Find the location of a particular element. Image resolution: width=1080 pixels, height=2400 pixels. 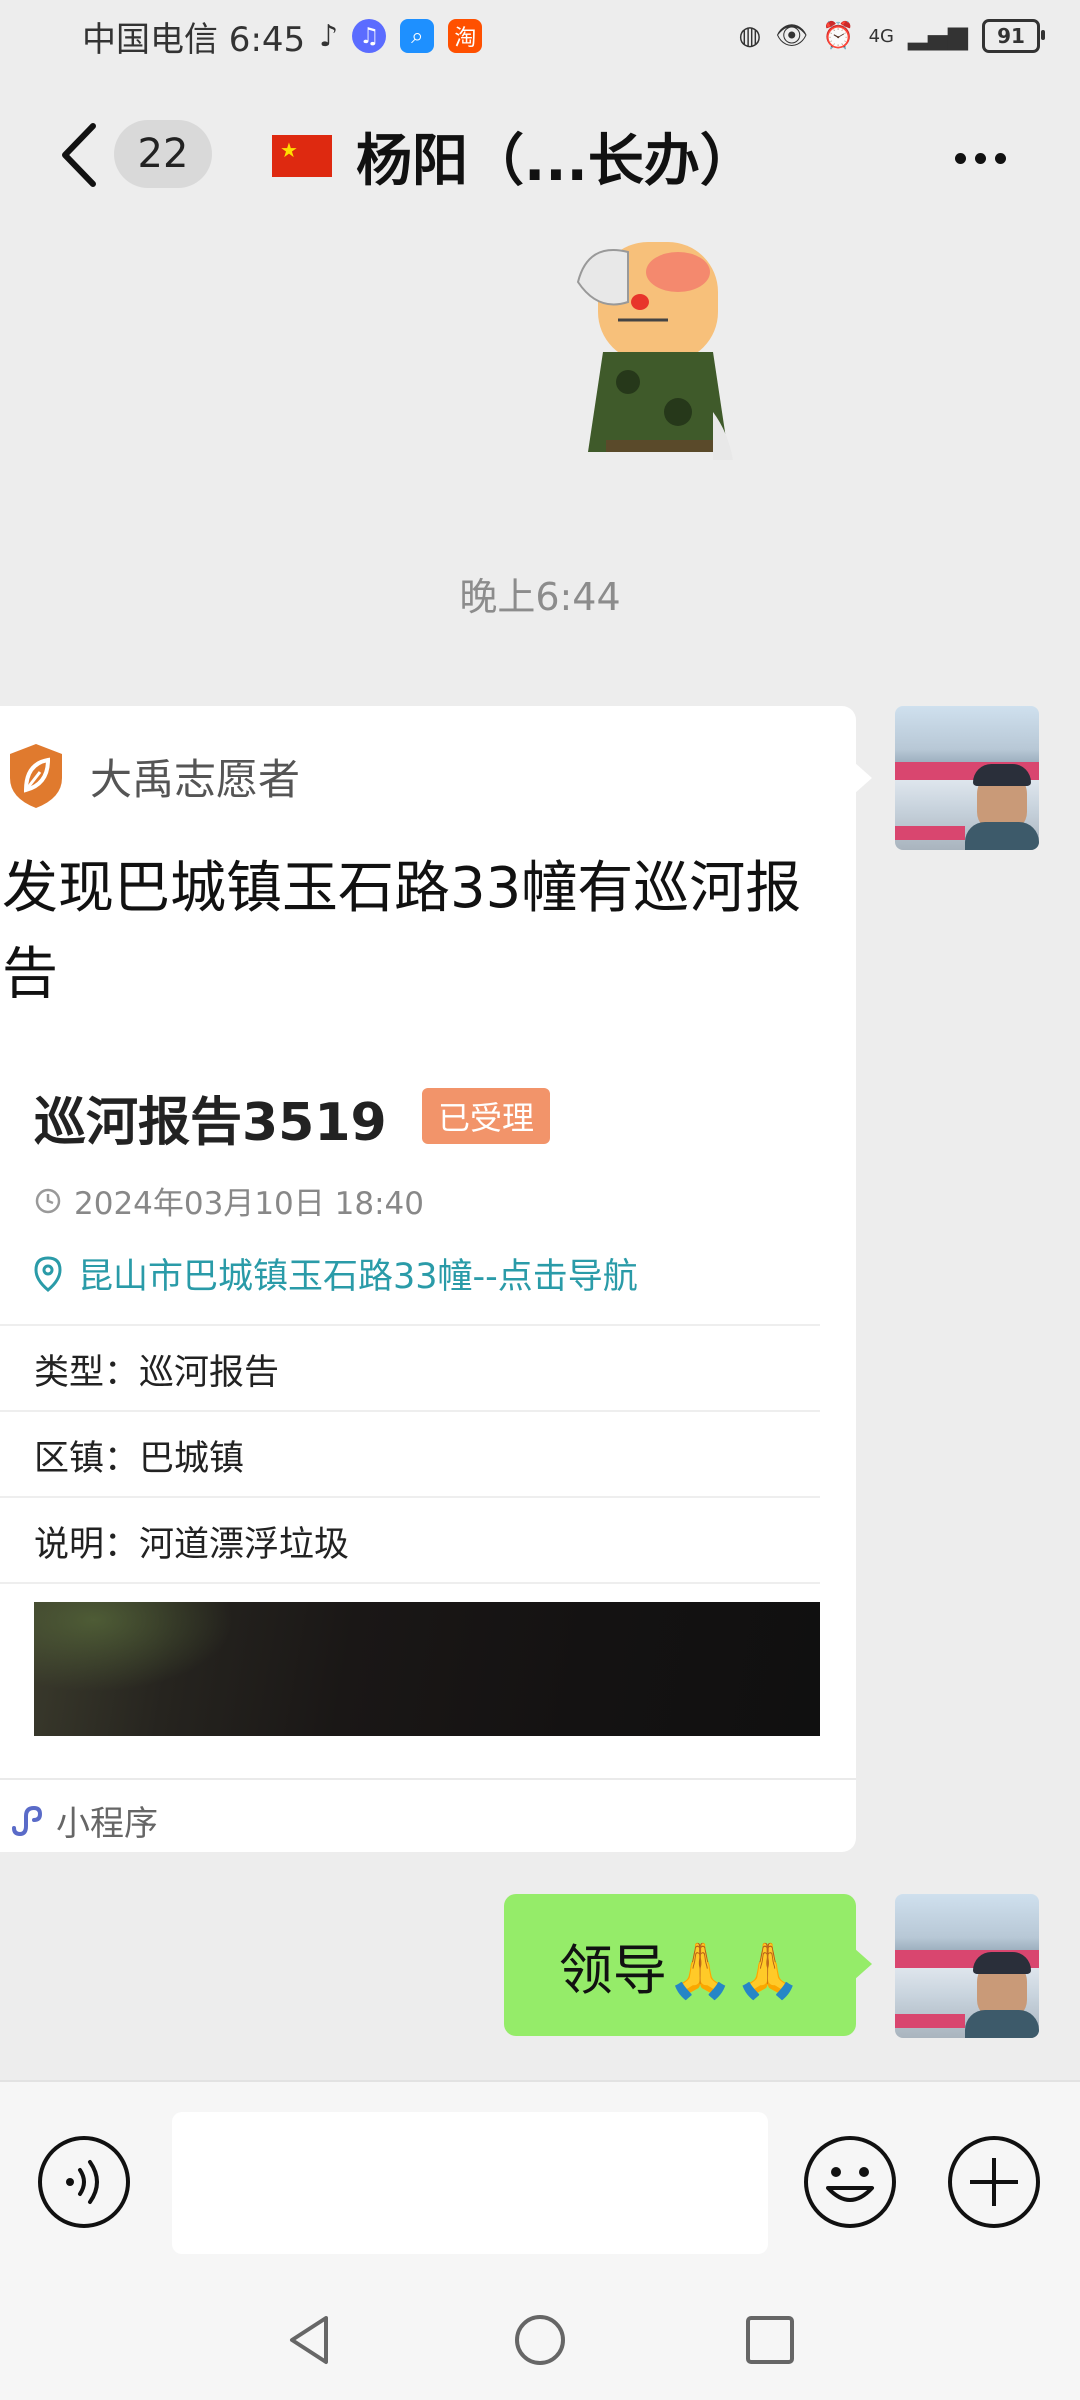

alarm-icon: ⏰ is located at coordinates (838, 36).